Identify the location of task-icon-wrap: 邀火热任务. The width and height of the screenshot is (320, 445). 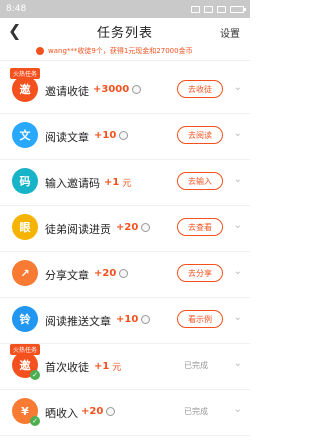
(25, 85).